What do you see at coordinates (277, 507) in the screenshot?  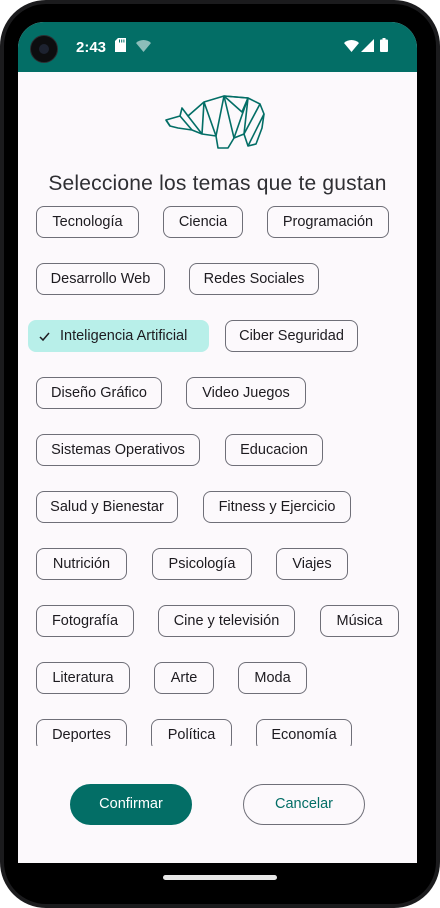 I see `topic-chip-fitness-y-ejercicio: Fitness y Ejercicio` at bounding box center [277, 507].